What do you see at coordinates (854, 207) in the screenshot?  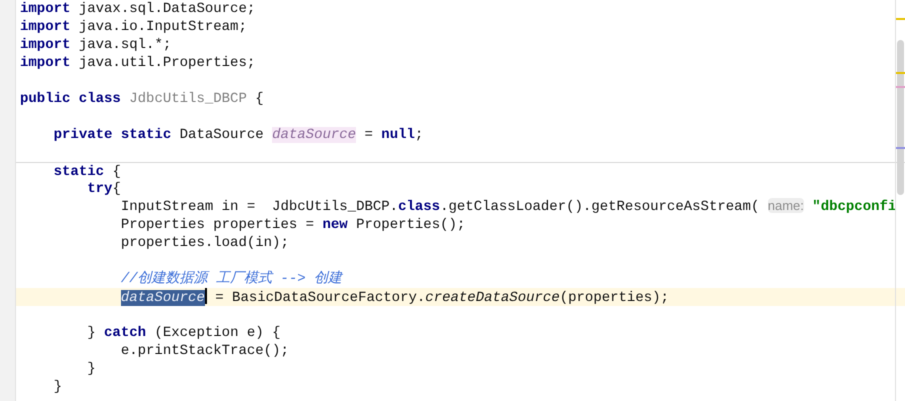 I see `string-literal: "dbcpconfi` at bounding box center [854, 207].